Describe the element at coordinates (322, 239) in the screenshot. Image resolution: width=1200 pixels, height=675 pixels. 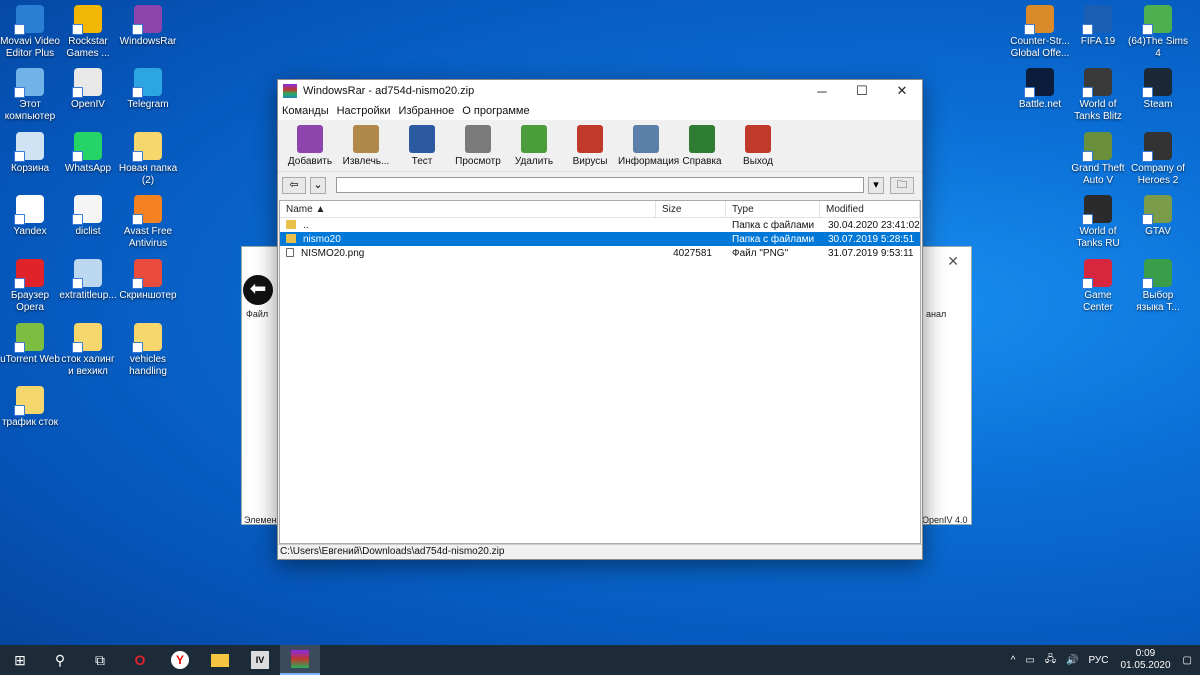
I see `file-name: nismo20` at that location.